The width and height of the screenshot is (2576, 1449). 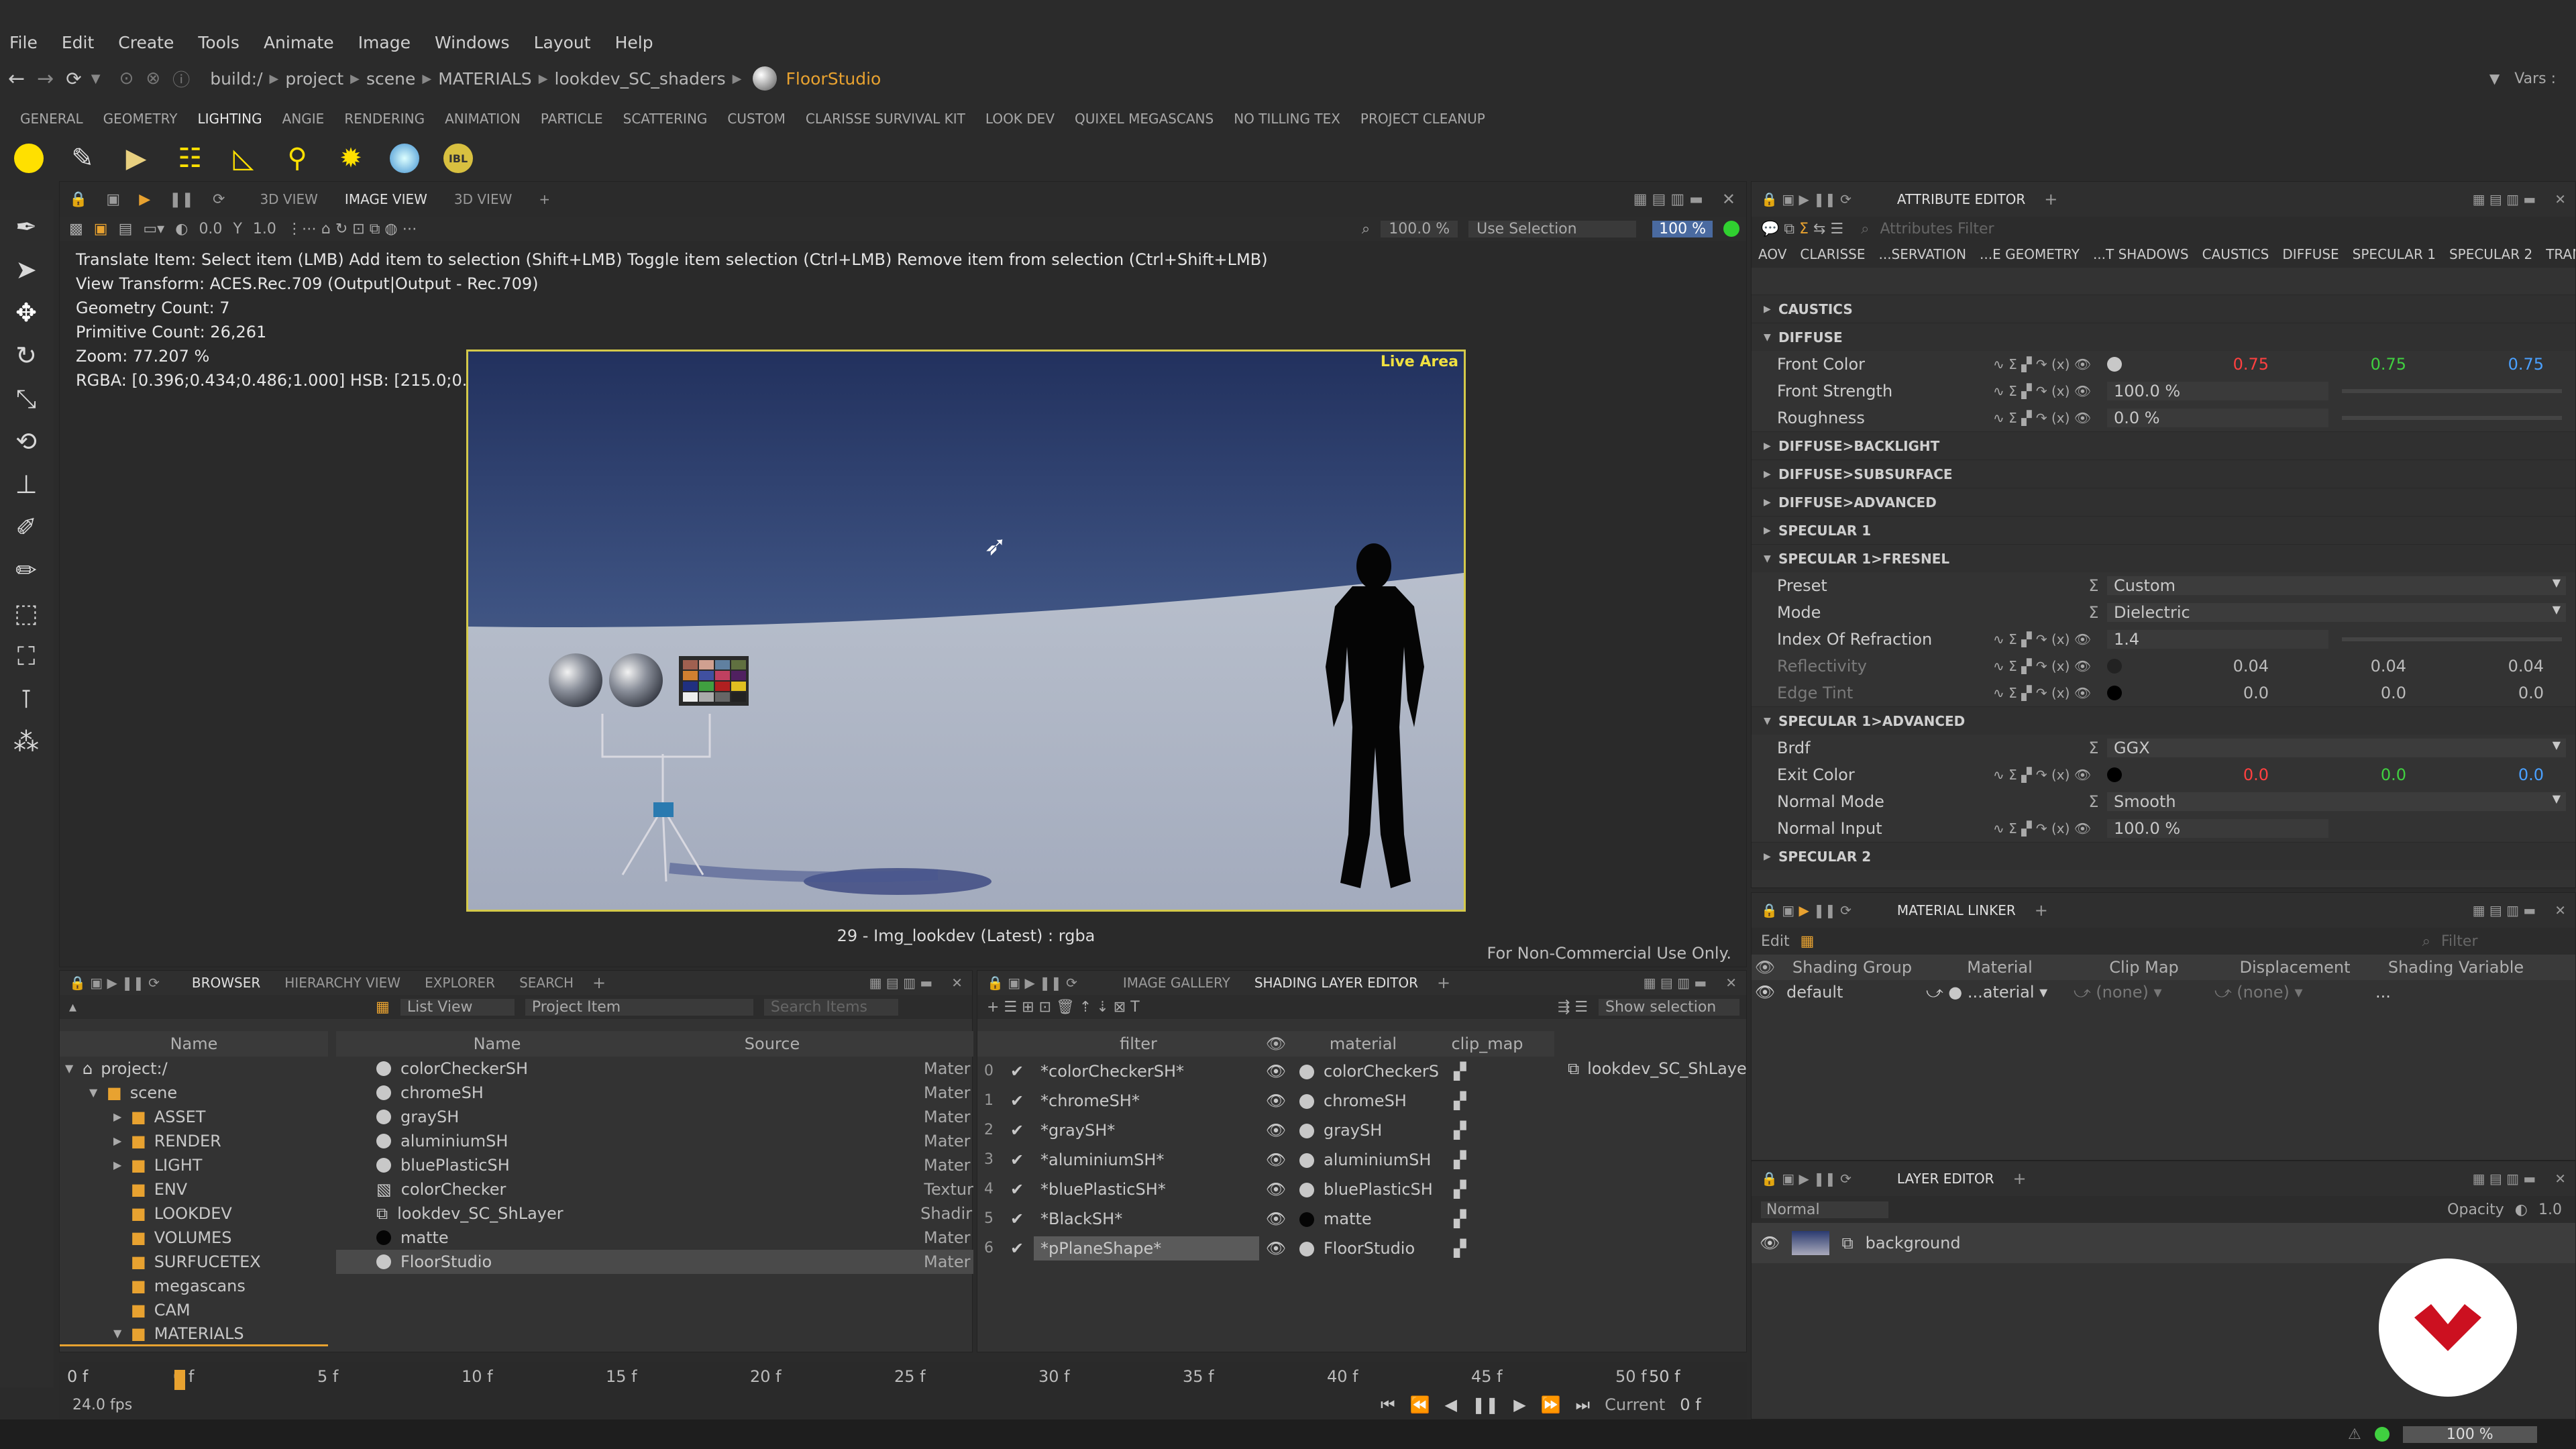 What do you see at coordinates (76, 229) in the screenshot?
I see `checker-icon: ▩` at bounding box center [76, 229].